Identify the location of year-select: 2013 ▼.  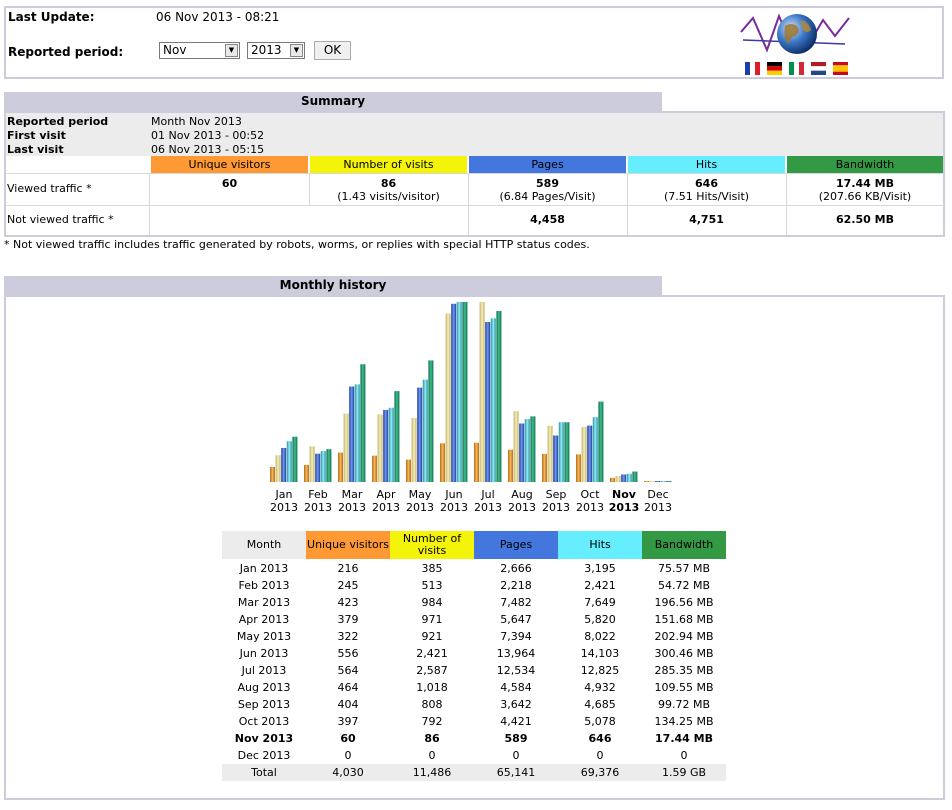
(276, 50).